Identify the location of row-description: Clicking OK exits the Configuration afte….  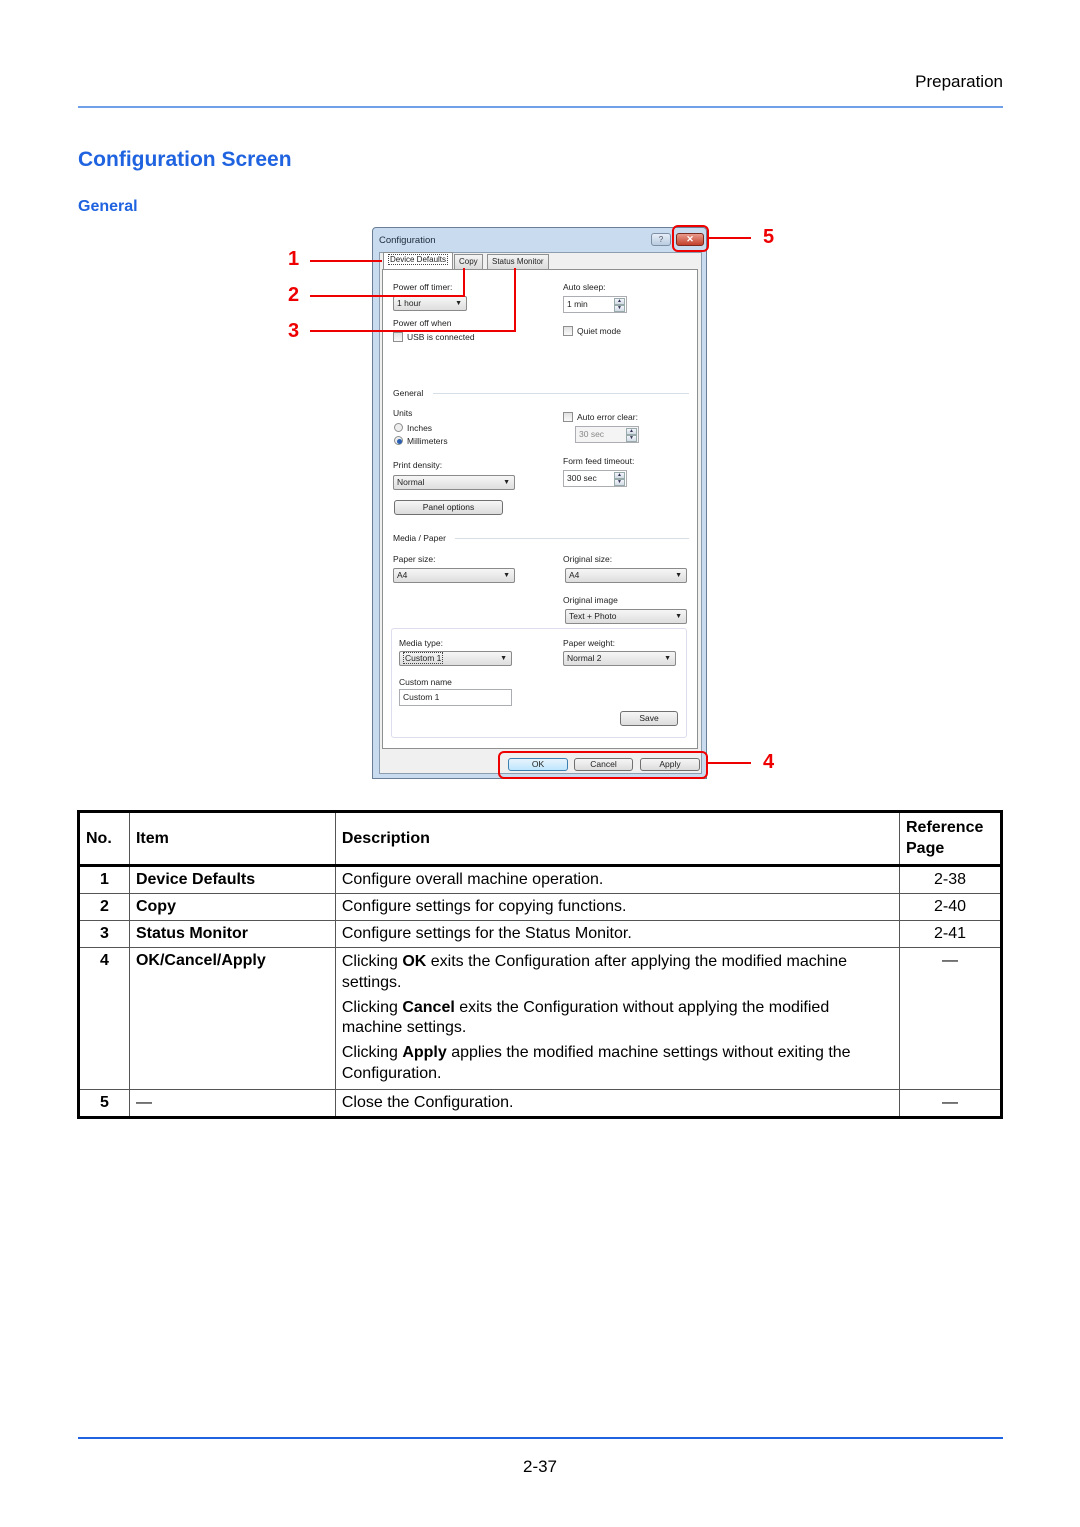
(617, 1018).